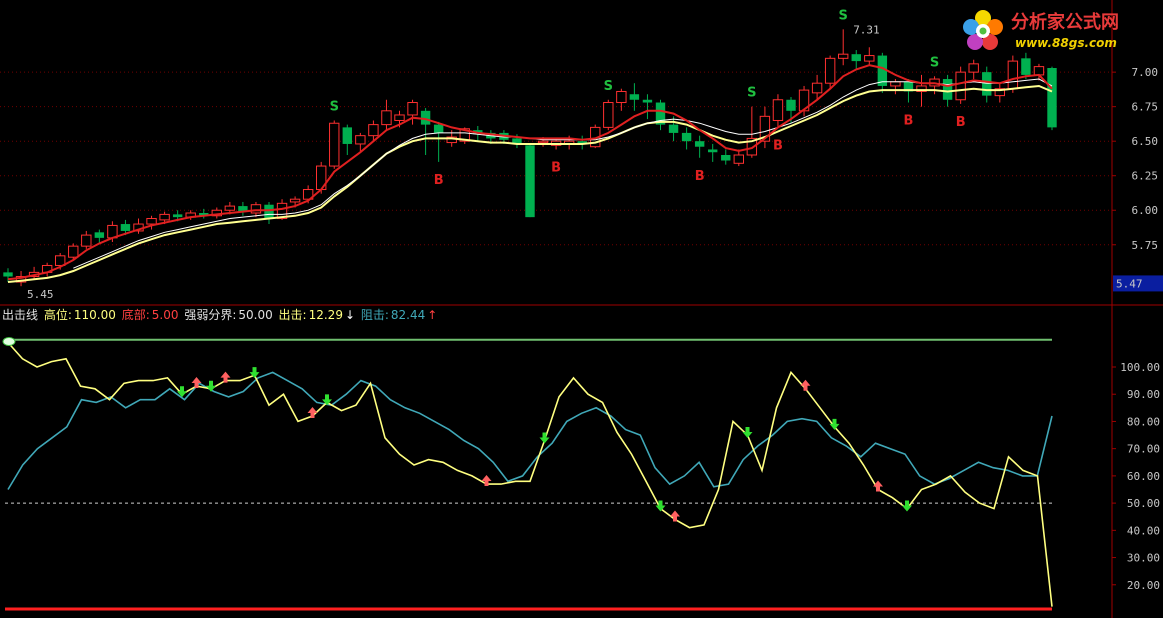 This screenshot has height=618, width=1163. Describe the element at coordinates (1140, 367) in the screenshot. I see `indicator-tick-label: 100.00` at that location.